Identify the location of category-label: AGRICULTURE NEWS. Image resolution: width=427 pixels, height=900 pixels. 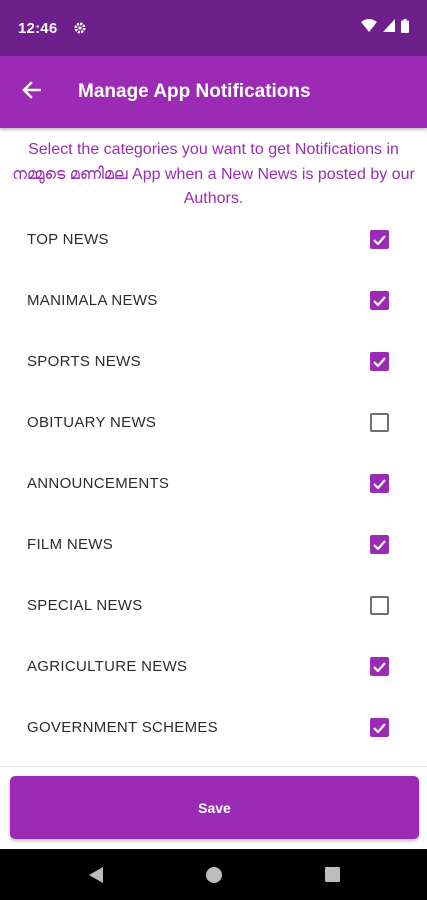
(107, 666).